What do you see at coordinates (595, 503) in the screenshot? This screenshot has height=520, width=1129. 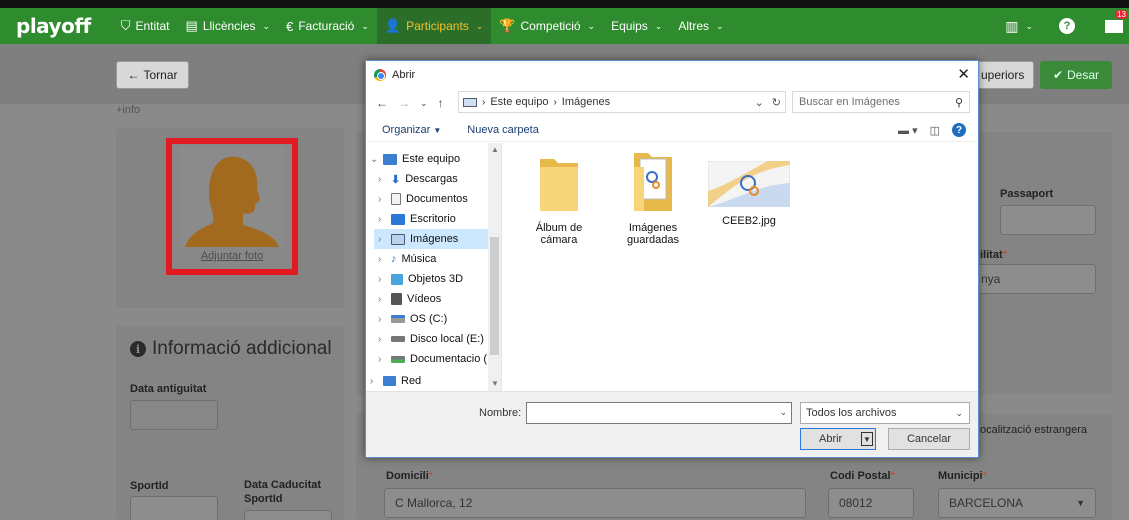 I see `domicili-field: C Mallorca, 12` at bounding box center [595, 503].